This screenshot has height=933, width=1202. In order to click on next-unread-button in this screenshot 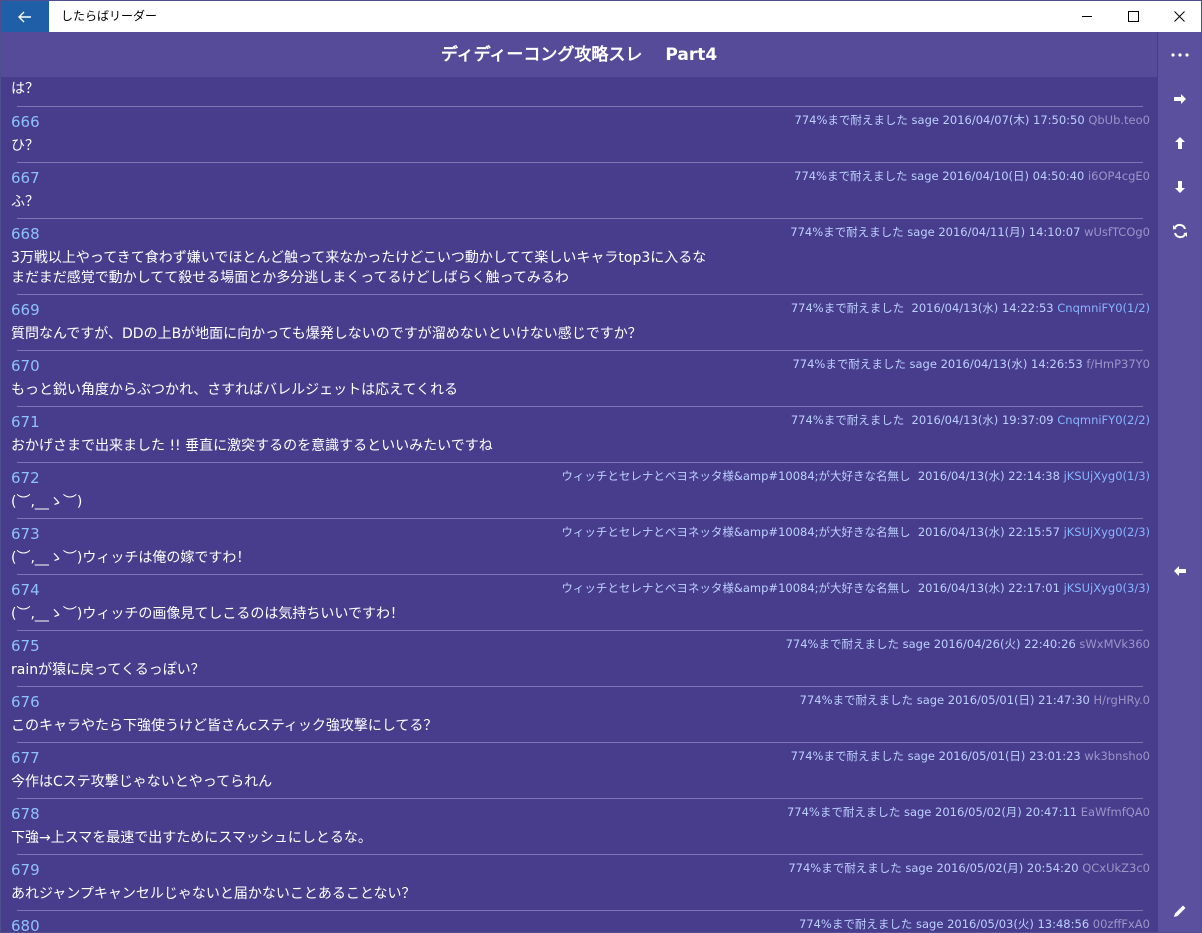, I will do `click(1179, 99)`.